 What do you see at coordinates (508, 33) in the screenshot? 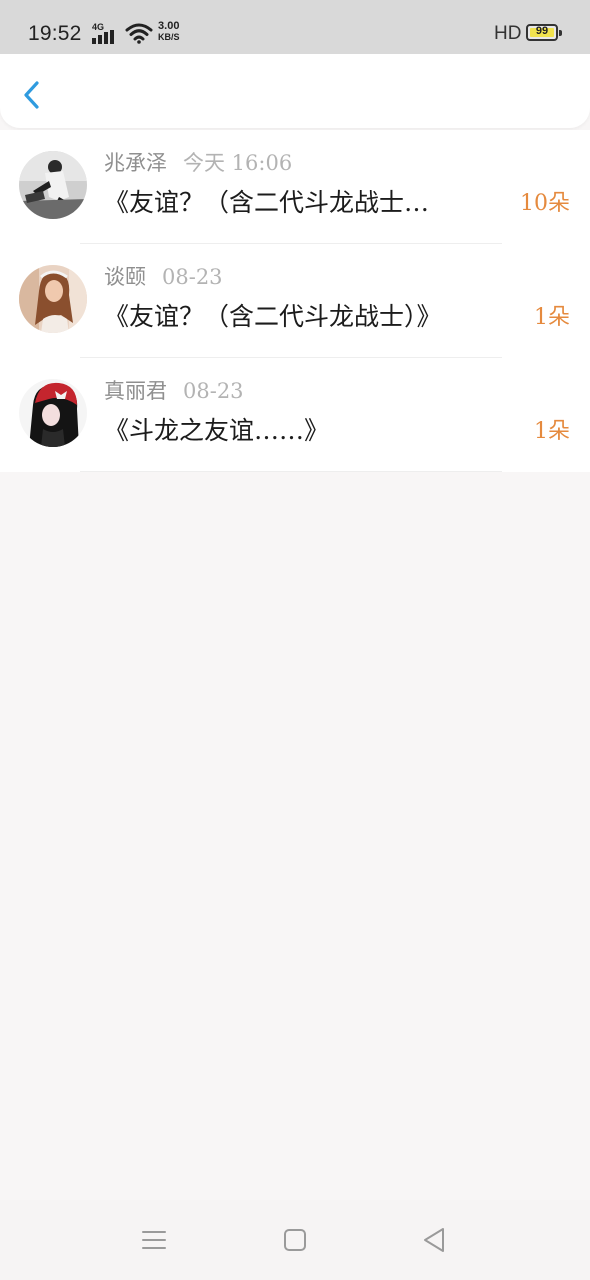
I see `hd-label: HD` at bounding box center [508, 33].